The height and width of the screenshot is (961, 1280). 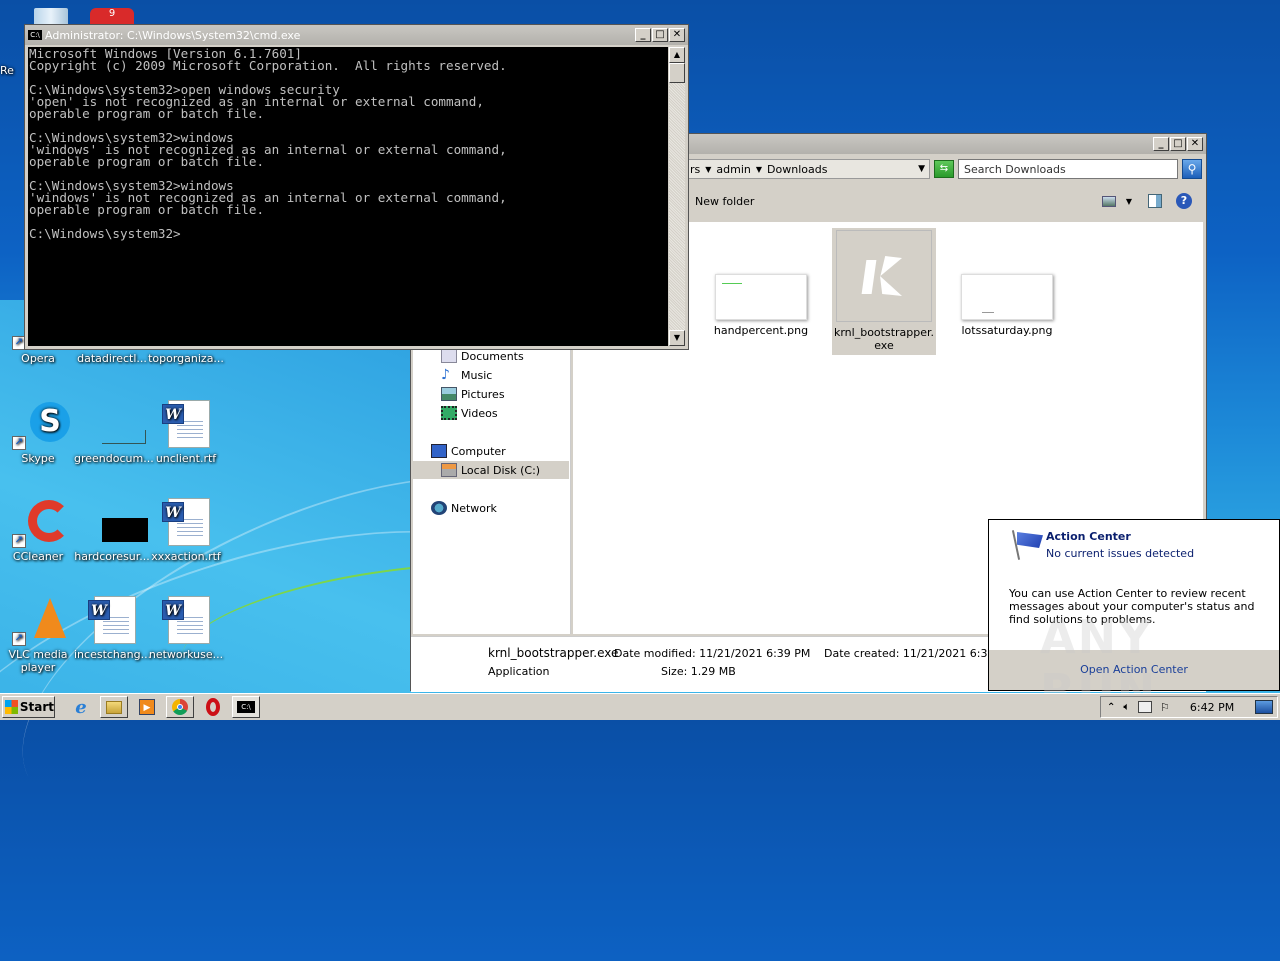 I want to click on scrollbar-thumb, so click(x=677, y=73).